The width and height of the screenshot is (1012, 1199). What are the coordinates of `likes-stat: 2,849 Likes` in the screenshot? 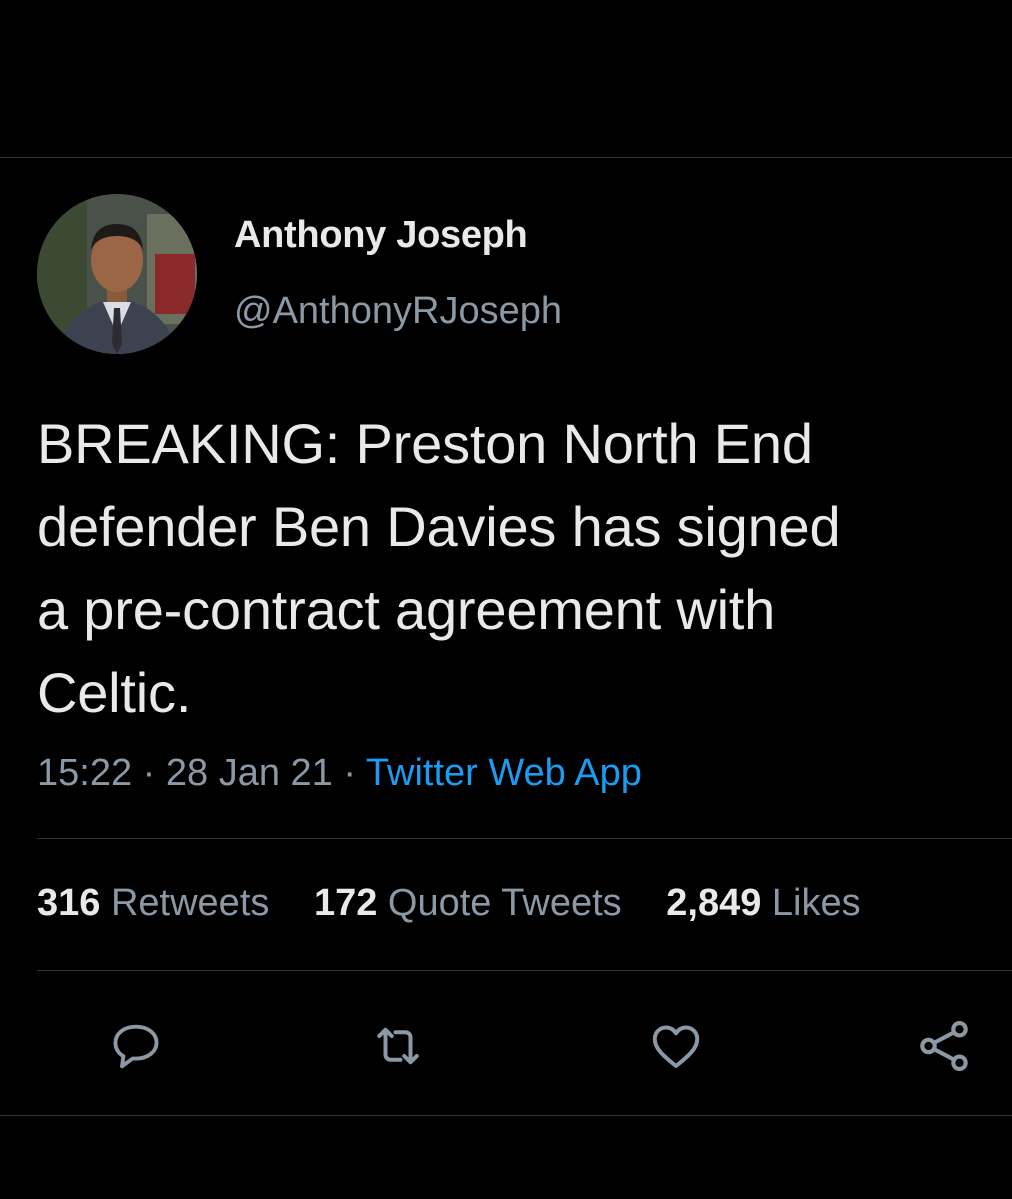 It's located at (763, 903).